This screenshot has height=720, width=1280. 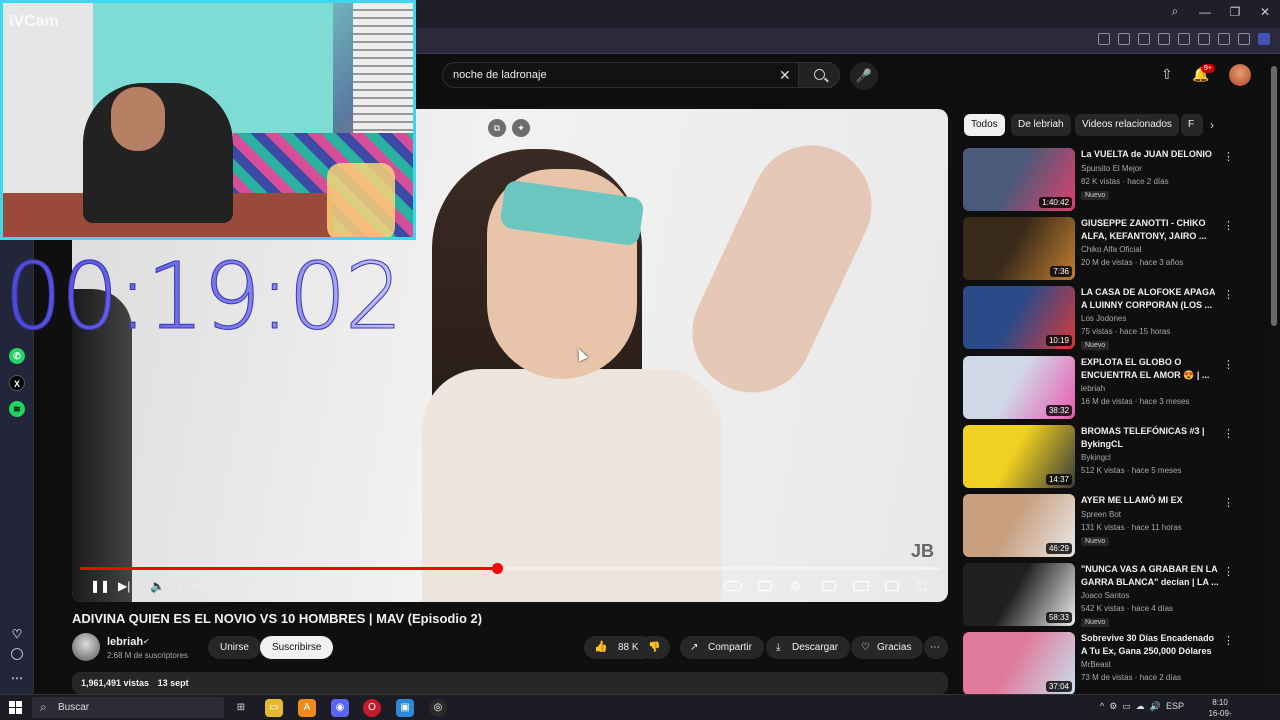 I want to click on recommendation-title: BROMAS TELEFÓNICAS #3 | BykingCL, so click(x=1150, y=438).